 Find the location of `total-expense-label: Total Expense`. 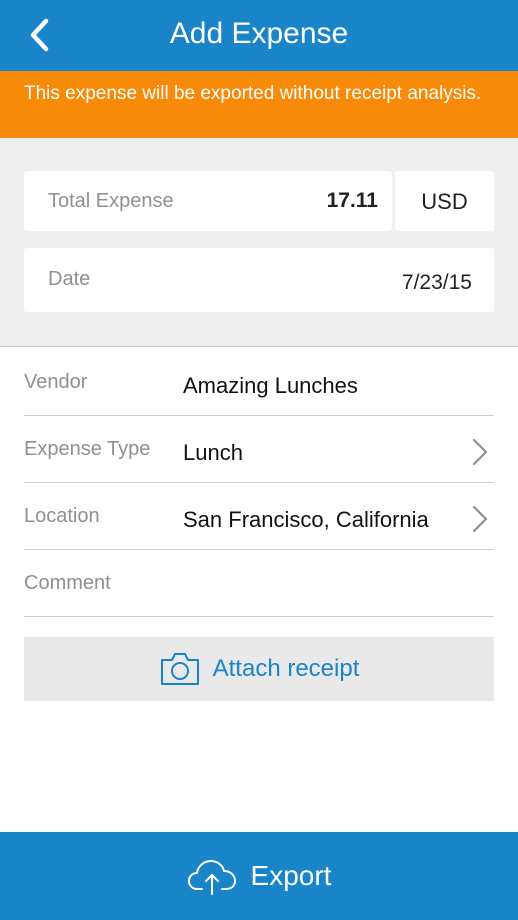

total-expense-label: Total Expense is located at coordinates (111, 201).